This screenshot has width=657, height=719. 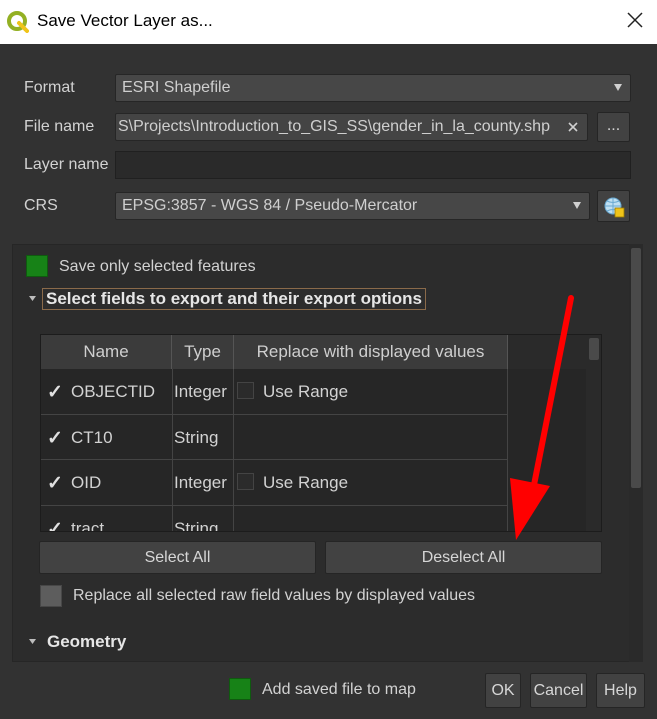 I want to click on table-row: ✓ tract String, so click(x=274, y=519).